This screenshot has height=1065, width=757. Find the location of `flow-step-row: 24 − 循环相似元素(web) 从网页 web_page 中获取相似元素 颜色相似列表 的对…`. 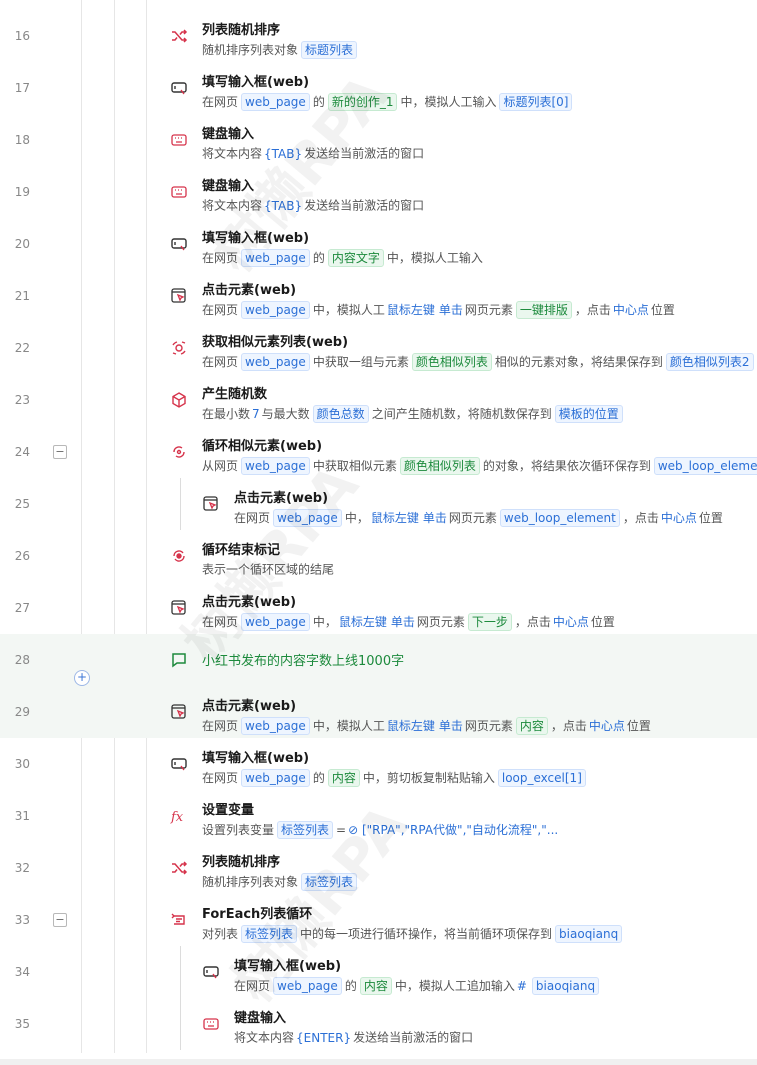

flow-step-row: 24 − 循环相似元素(web) 从网页 web_page 中获取相似元素 颜色相似列表 的对… is located at coordinates (378, 452).